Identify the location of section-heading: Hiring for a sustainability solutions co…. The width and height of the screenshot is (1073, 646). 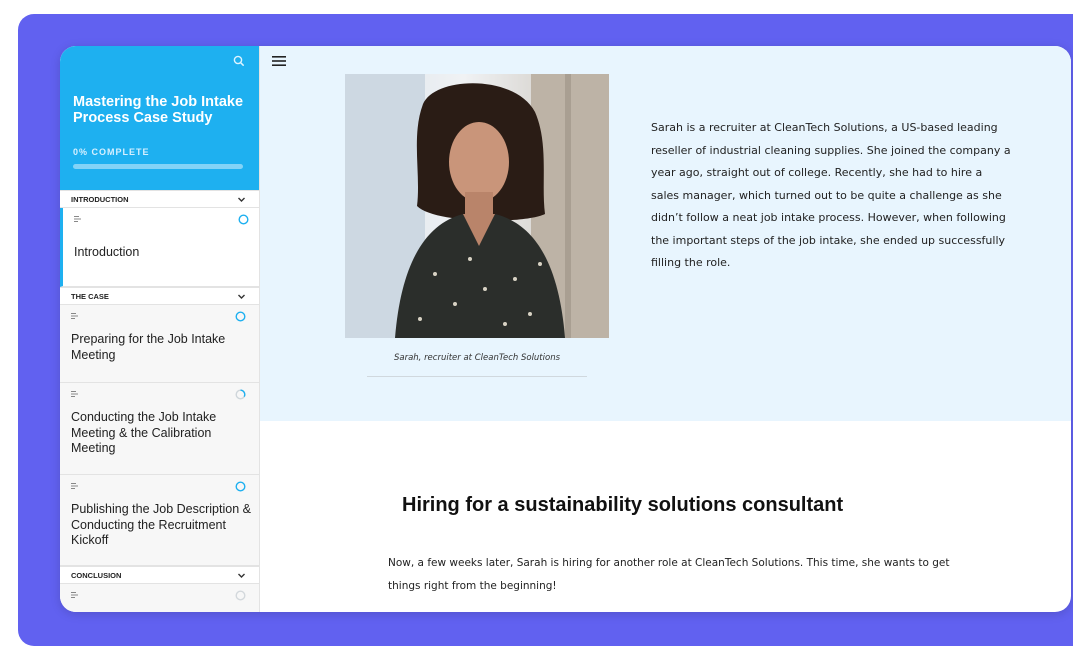
(623, 505).